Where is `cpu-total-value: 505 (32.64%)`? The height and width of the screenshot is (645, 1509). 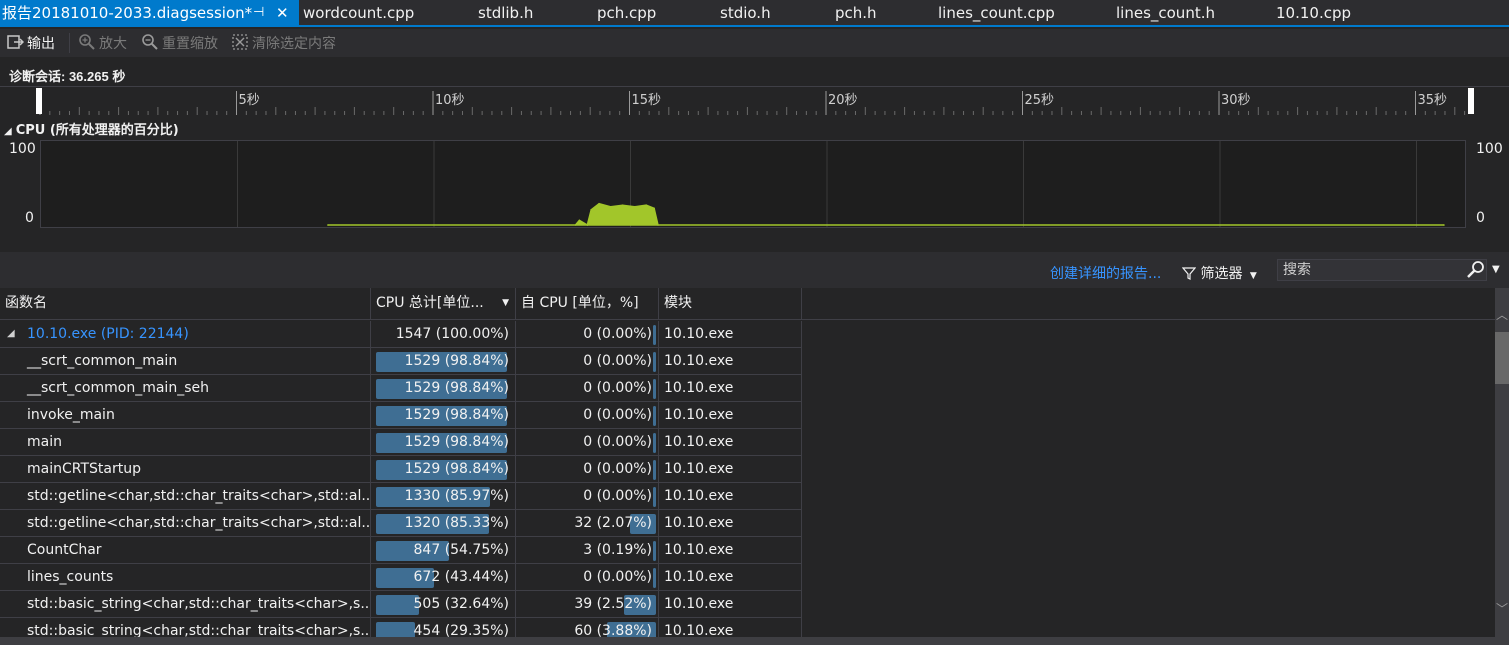 cpu-total-value: 505 (32.64%) is located at coordinates (461, 604).